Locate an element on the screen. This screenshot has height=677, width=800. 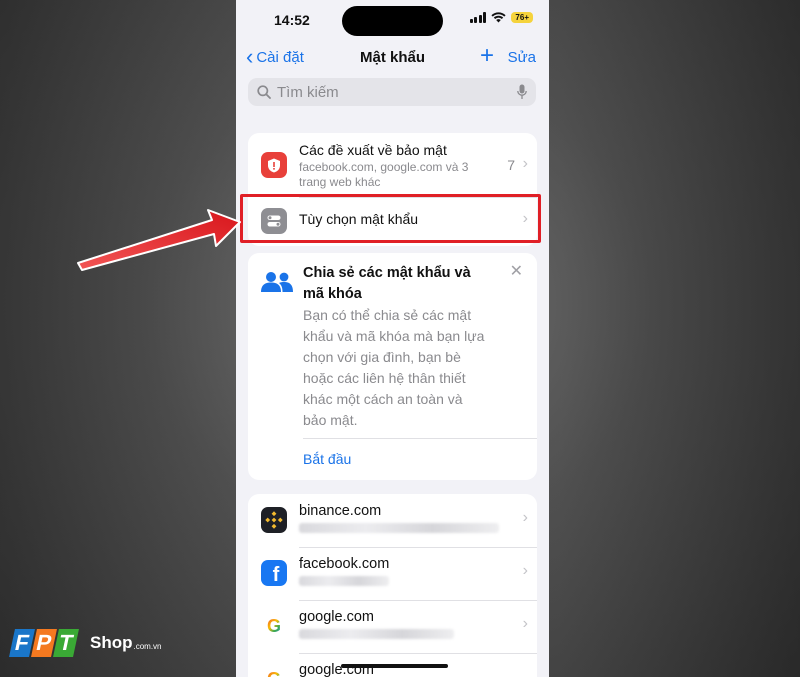
logo-domain-text: .com.vn is located at coordinates (147, 646).